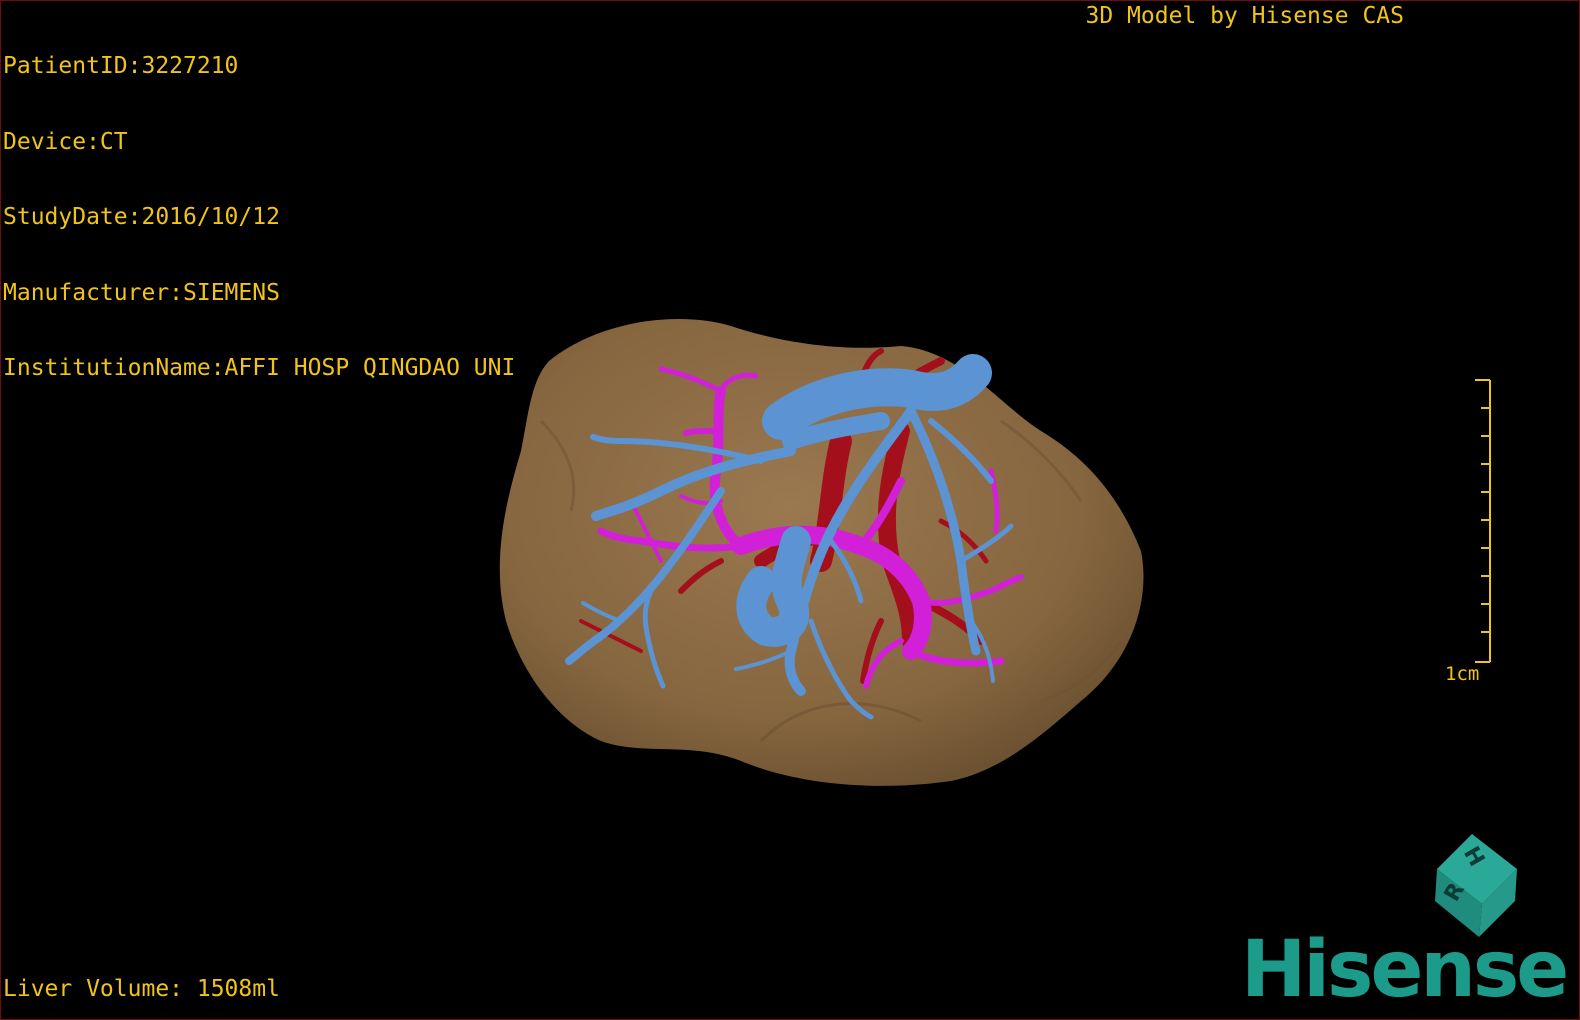 Image resolution: width=1580 pixels, height=1020 pixels. What do you see at coordinates (259, 368) in the screenshot?
I see `institution-label: InstitutionName:AFFI HOSP QINGDAO UNI` at bounding box center [259, 368].